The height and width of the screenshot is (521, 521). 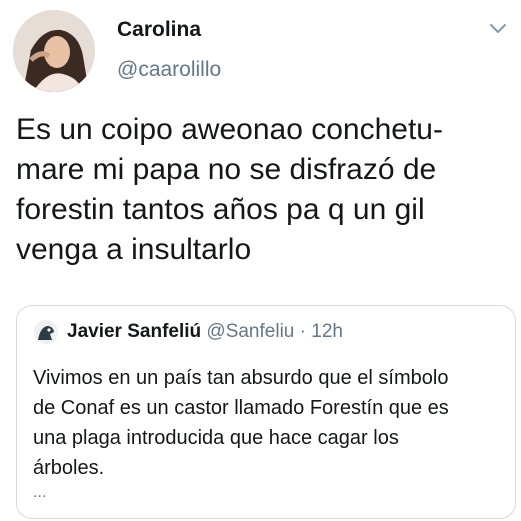 What do you see at coordinates (216, 438) in the screenshot?
I see `quoted-text-line: una plaga introducida que hace cagar los` at bounding box center [216, 438].